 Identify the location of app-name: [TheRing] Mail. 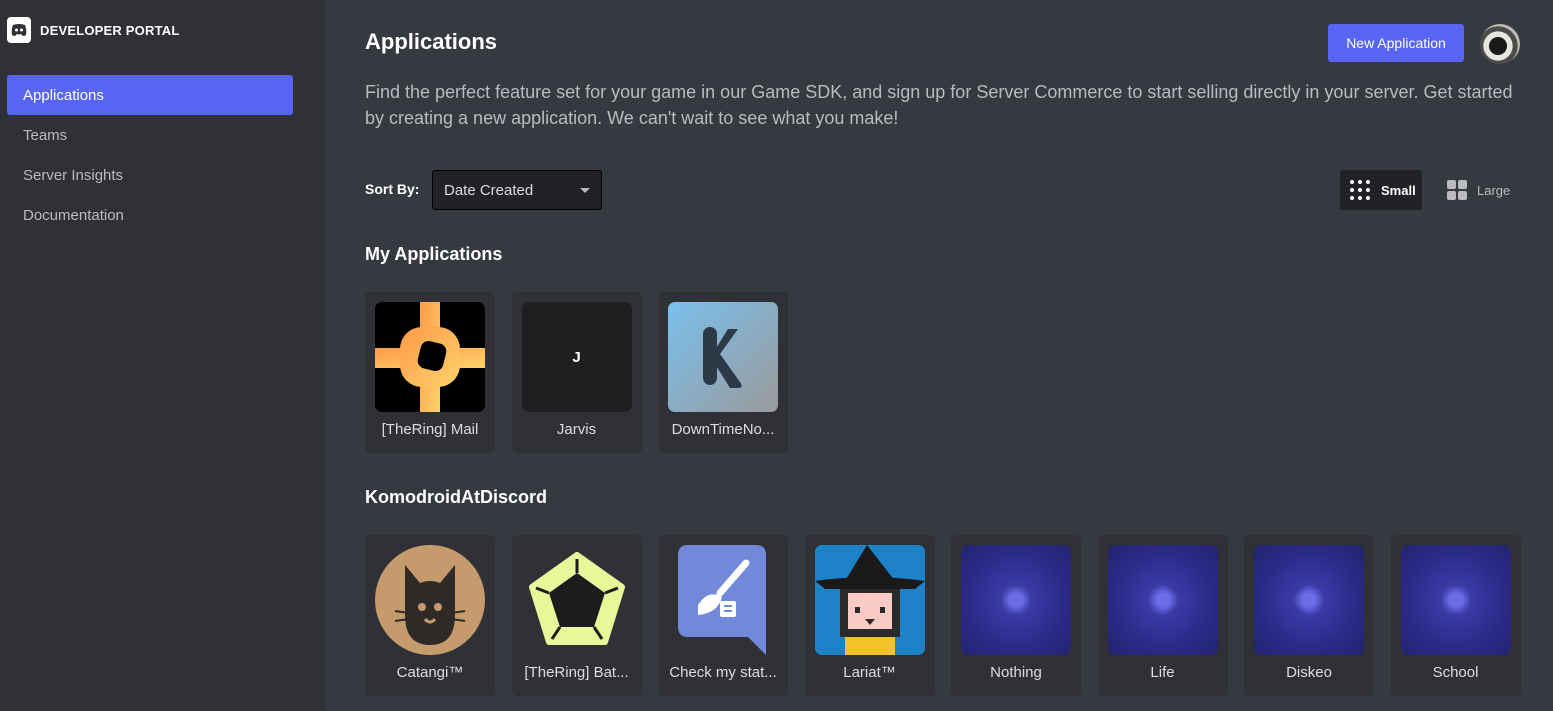
(430, 429).